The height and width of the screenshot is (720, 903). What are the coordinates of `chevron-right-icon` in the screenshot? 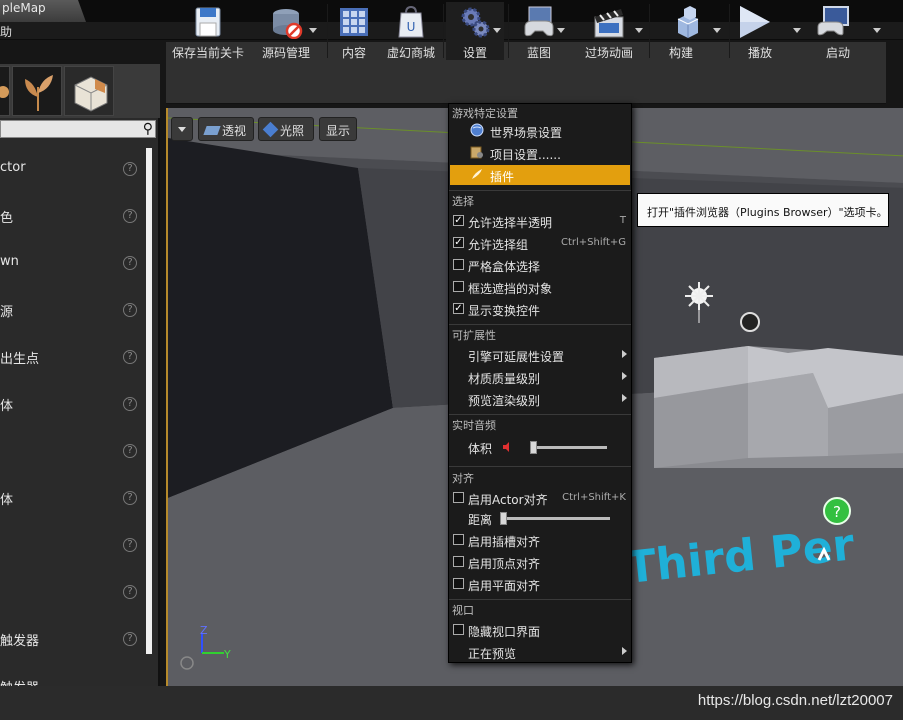 It's located at (624, 376).